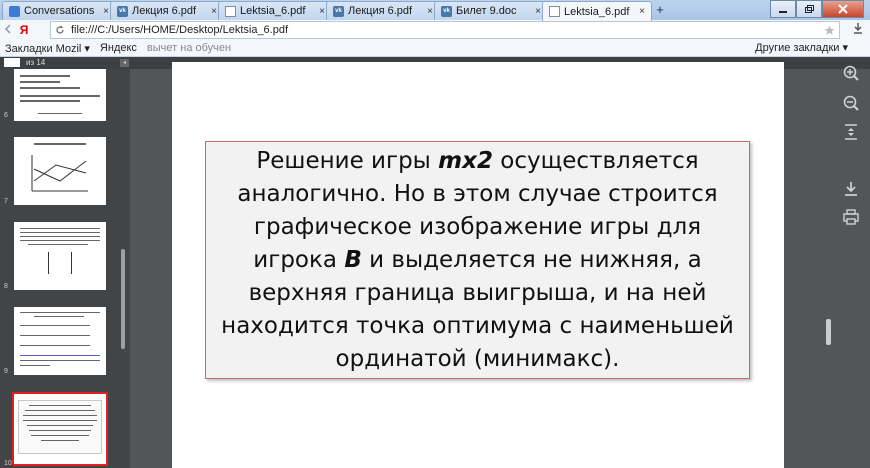 The width and height of the screenshot is (870, 468). I want to click on zoom-in-icon, so click(851, 73).